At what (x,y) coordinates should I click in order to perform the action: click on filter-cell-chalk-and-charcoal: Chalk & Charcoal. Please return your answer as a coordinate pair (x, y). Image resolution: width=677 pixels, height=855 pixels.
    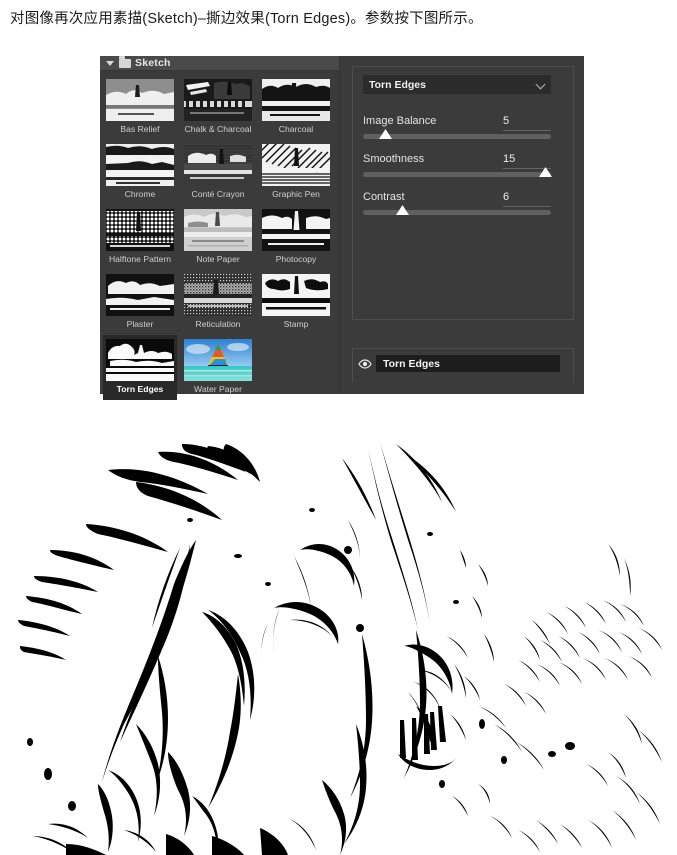
    Looking at the image, I should click on (218, 107).